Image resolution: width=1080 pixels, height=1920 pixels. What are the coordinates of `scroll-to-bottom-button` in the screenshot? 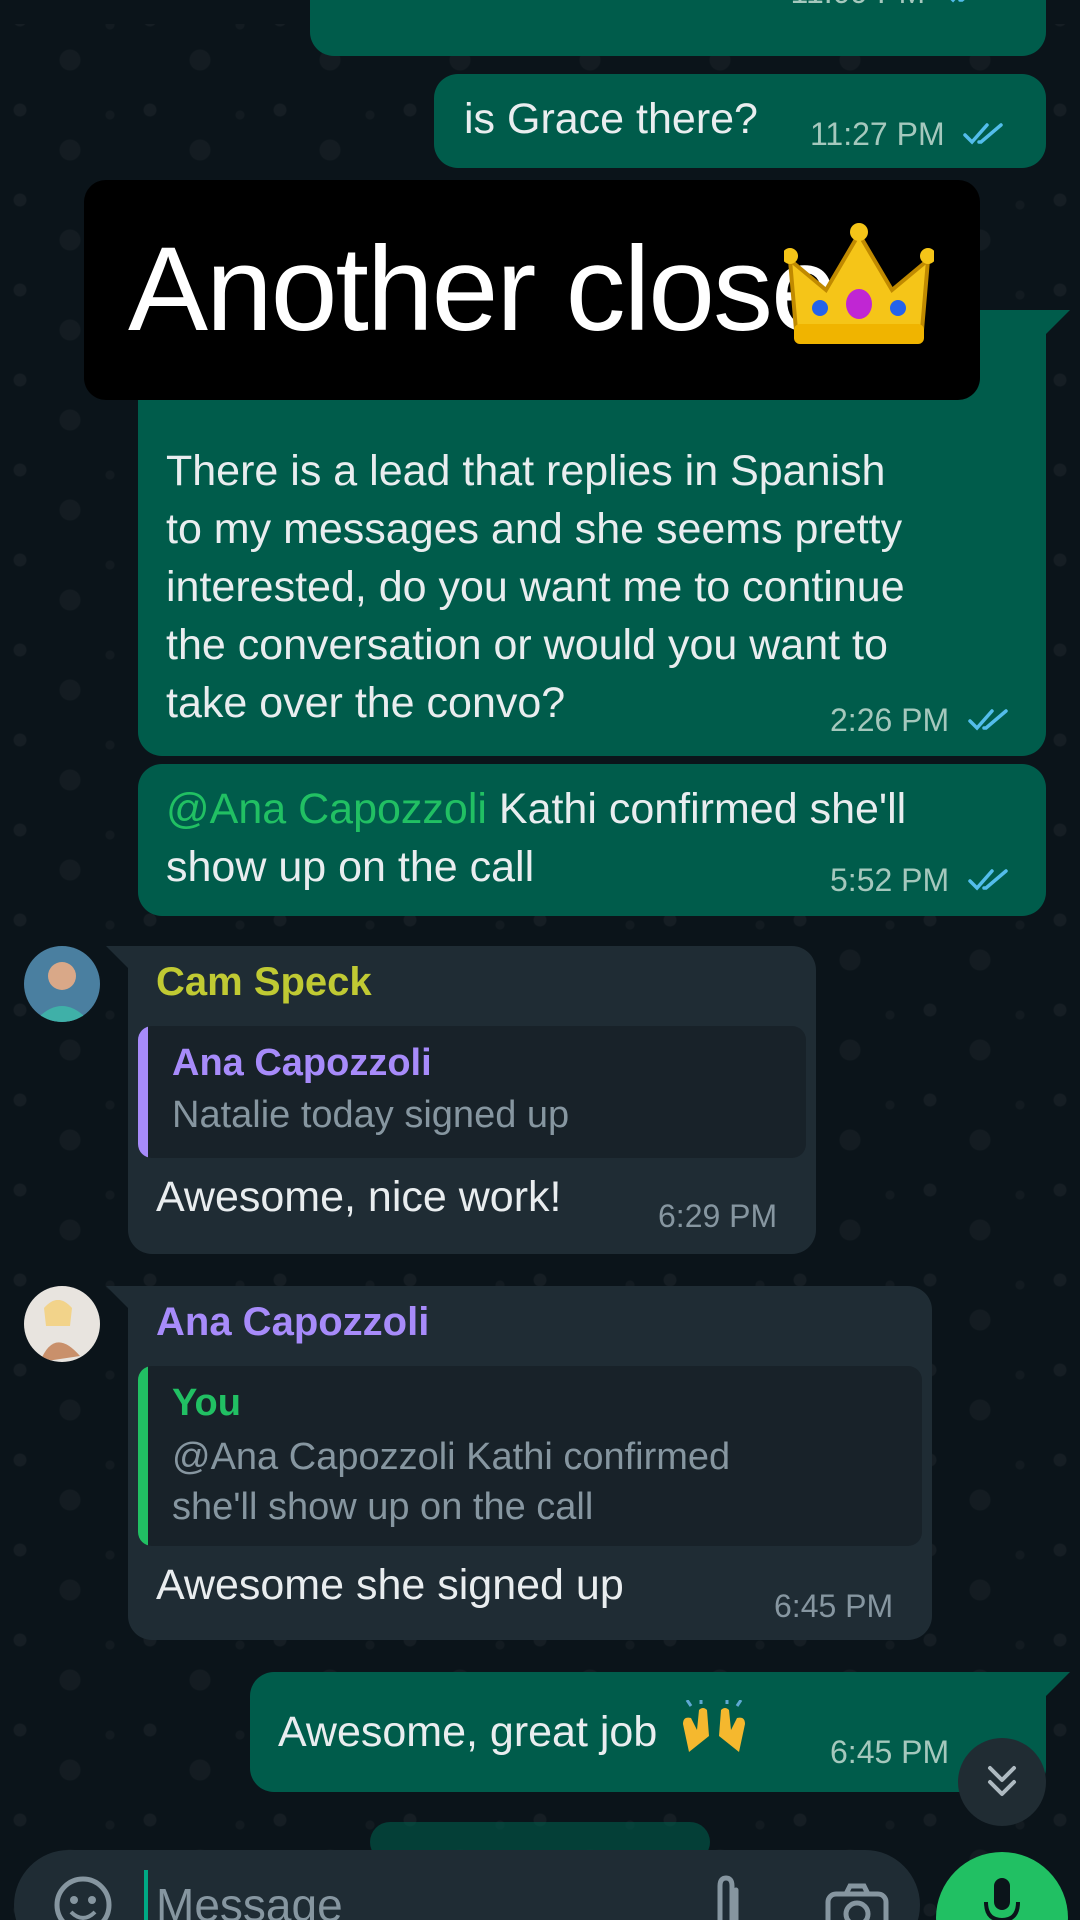 It's located at (1002, 1782).